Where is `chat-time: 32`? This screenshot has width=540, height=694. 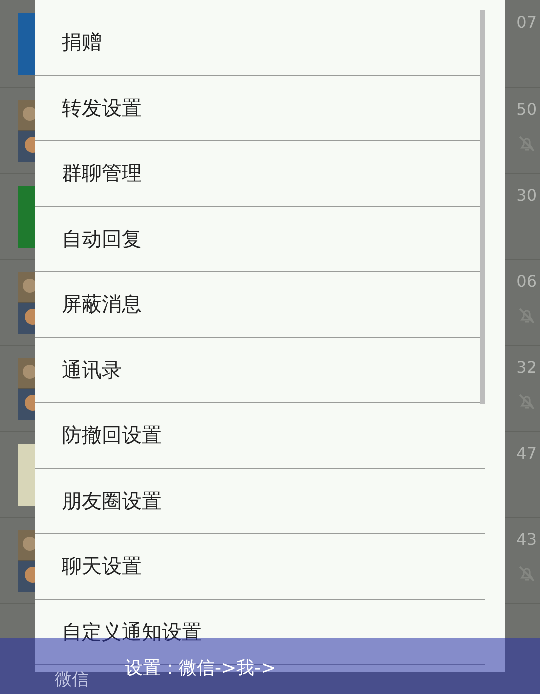 chat-time: 32 is located at coordinates (526, 368).